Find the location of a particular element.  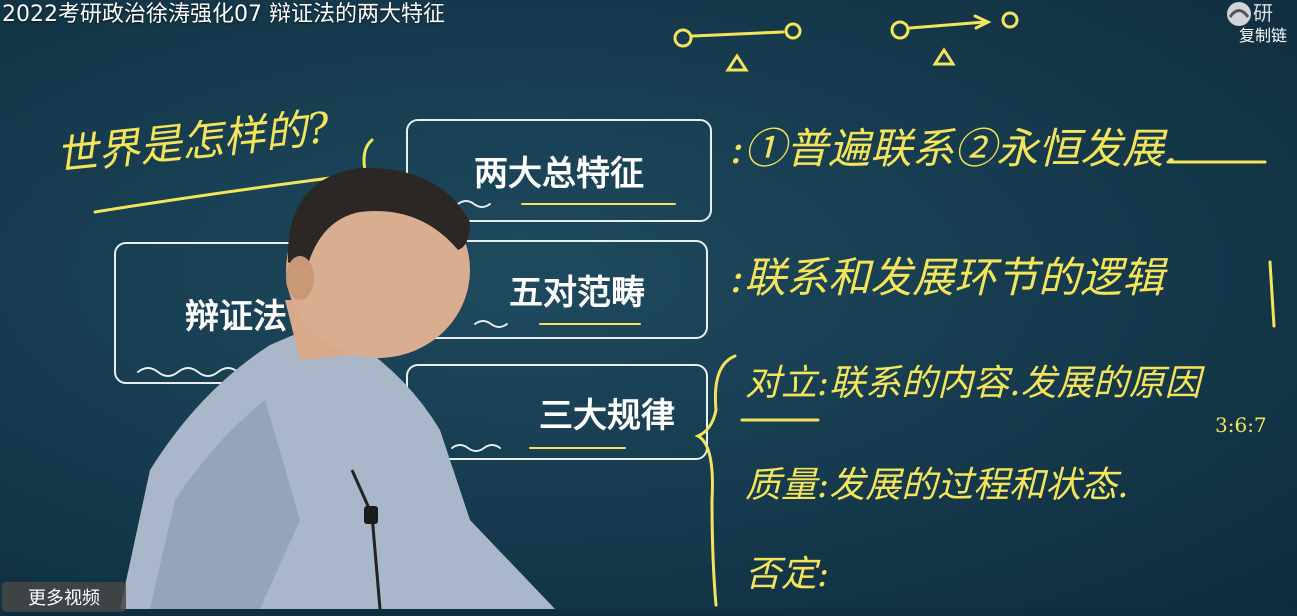

lecturer-ear is located at coordinates (300, 278).